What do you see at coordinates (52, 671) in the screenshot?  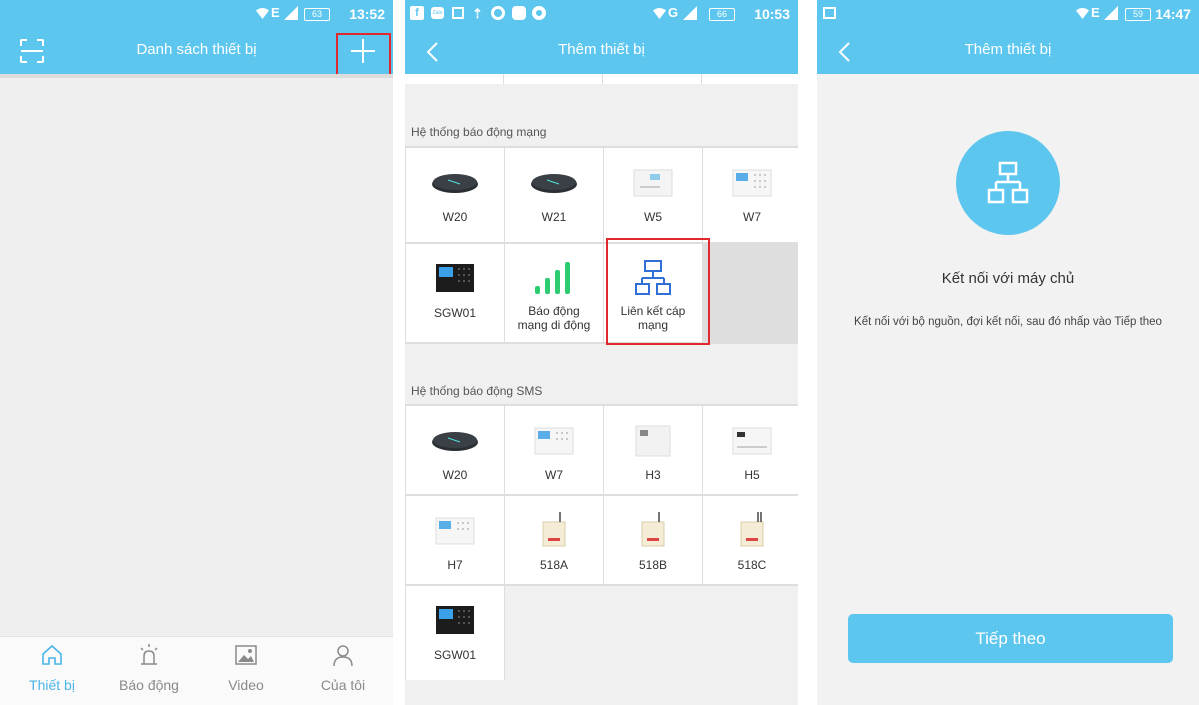 I see `tab-devices: Thiết bị` at bounding box center [52, 671].